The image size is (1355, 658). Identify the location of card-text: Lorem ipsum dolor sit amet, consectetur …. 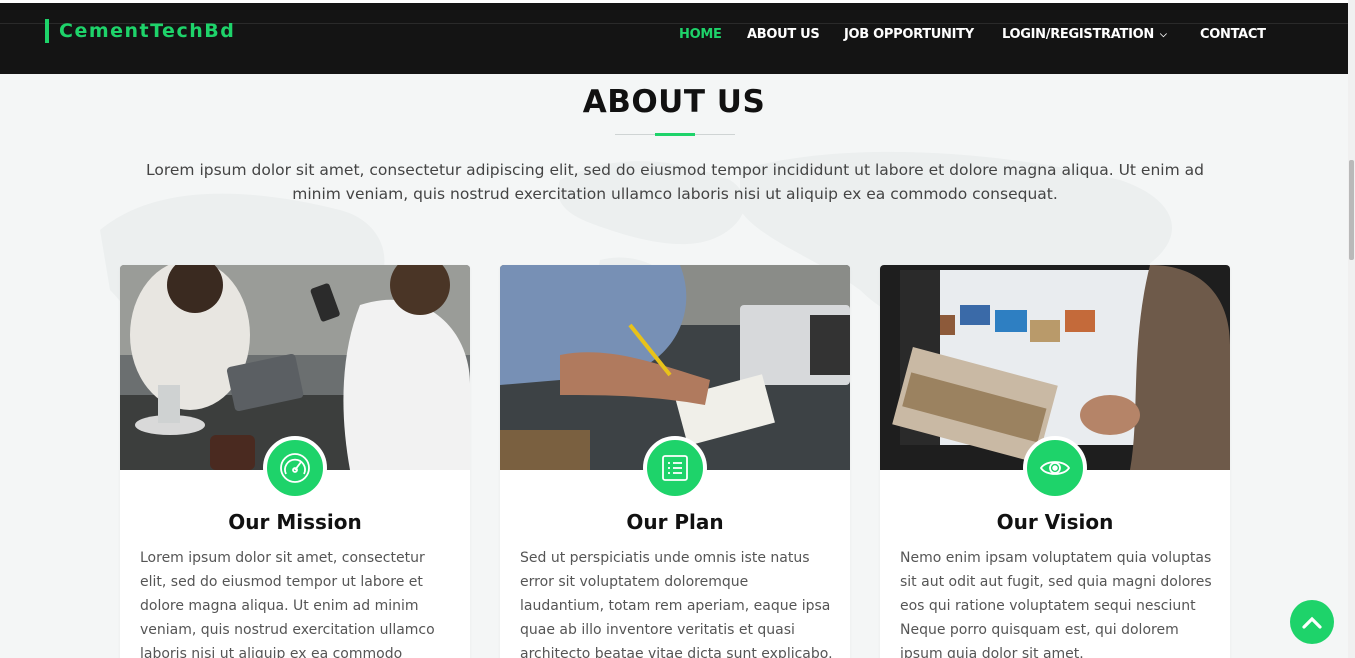
(287, 604).